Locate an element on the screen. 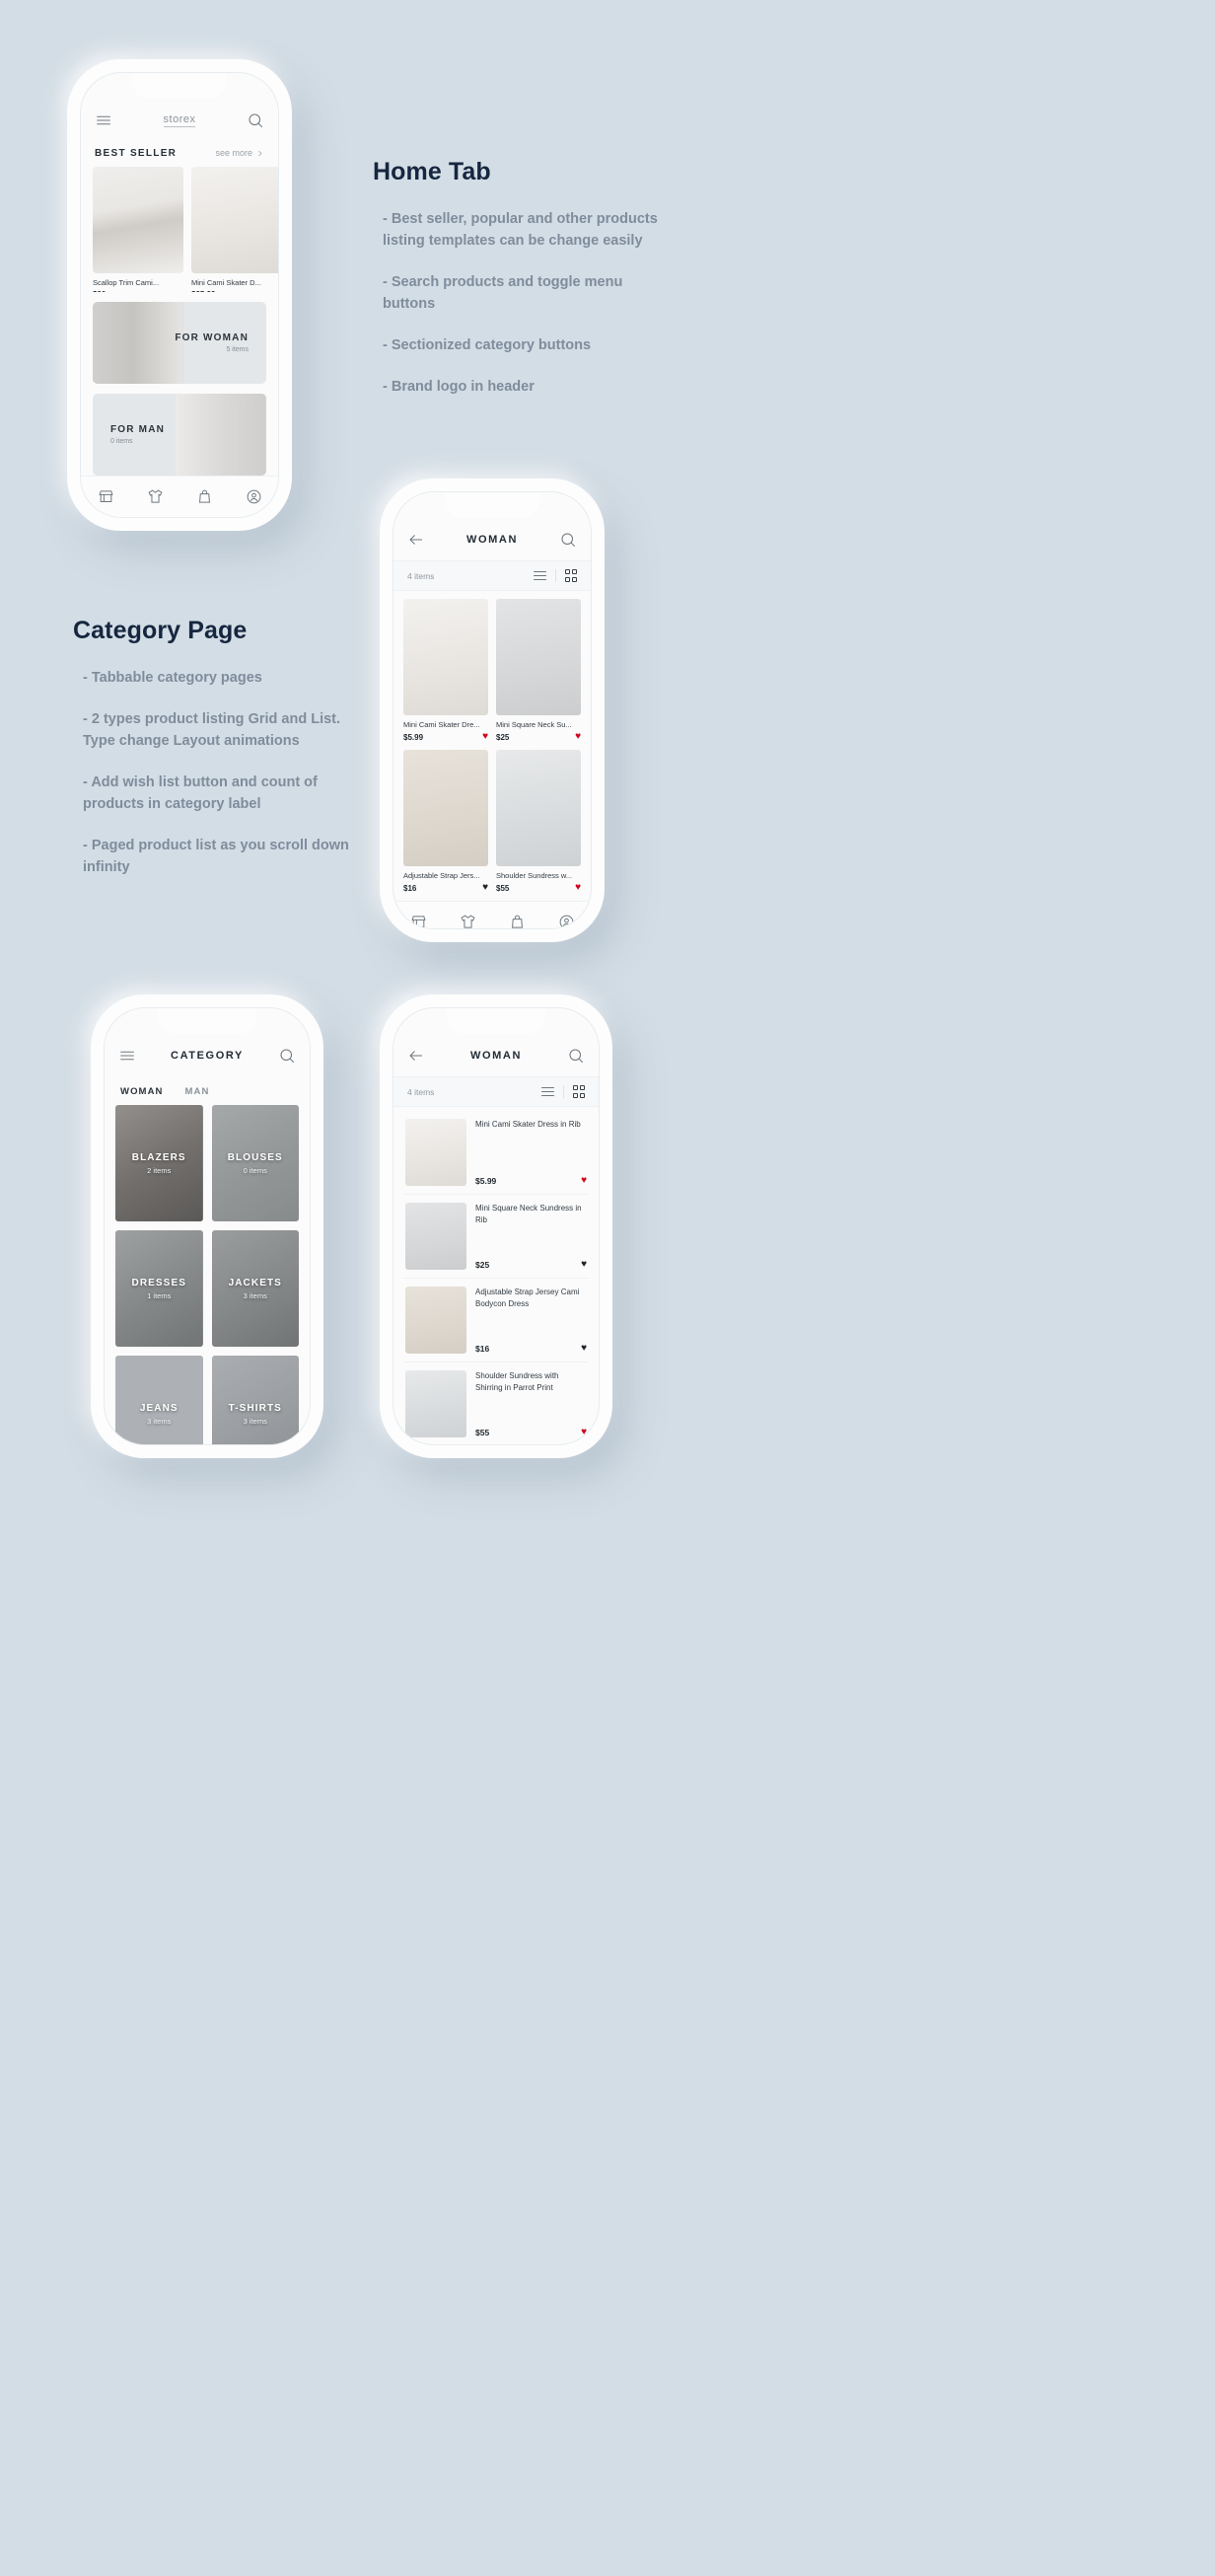 This screenshot has width=1215, height=2576. banner-for-woman: FOR WOMAN 5 items is located at coordinates (179, 342).